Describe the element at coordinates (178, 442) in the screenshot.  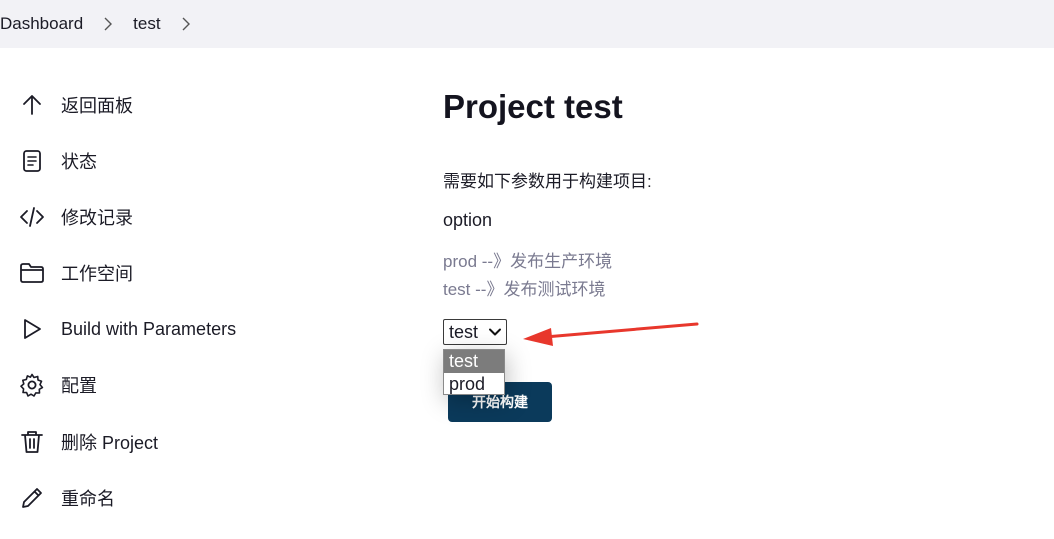
I see `sidebar-item-delete-project: 删除 Project` at that location.